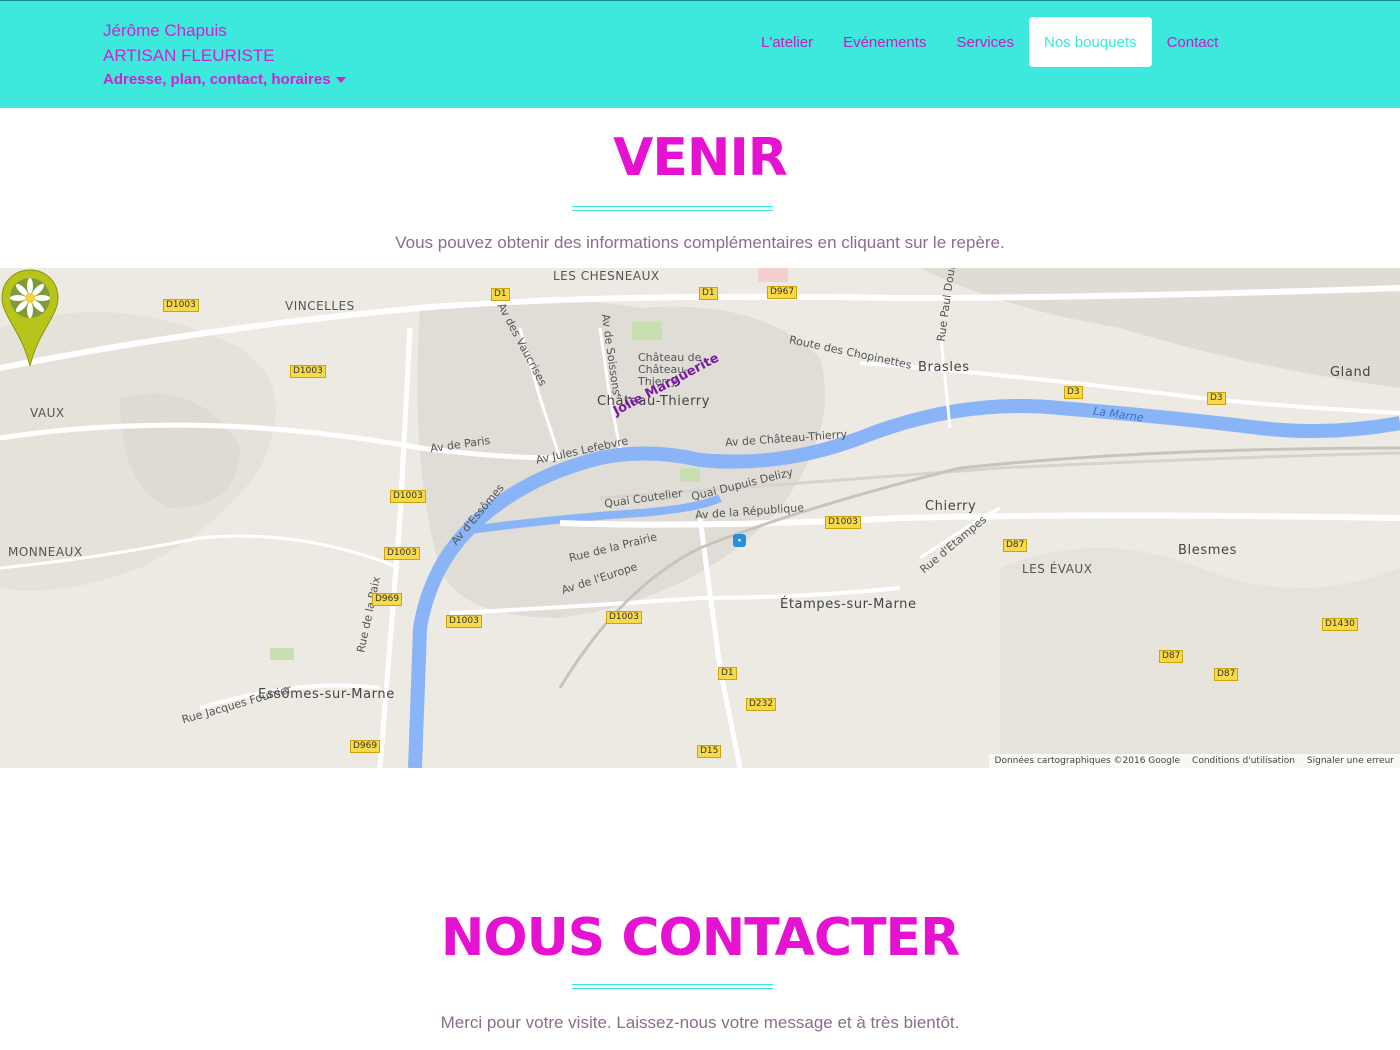 This screenshot has height=1050, width=1400. What do you see at coordinates (1090, 42) in the screenshot?
I see `nav-nos-bouquets: Nos bouquets` at bounding box center [1090, 42].